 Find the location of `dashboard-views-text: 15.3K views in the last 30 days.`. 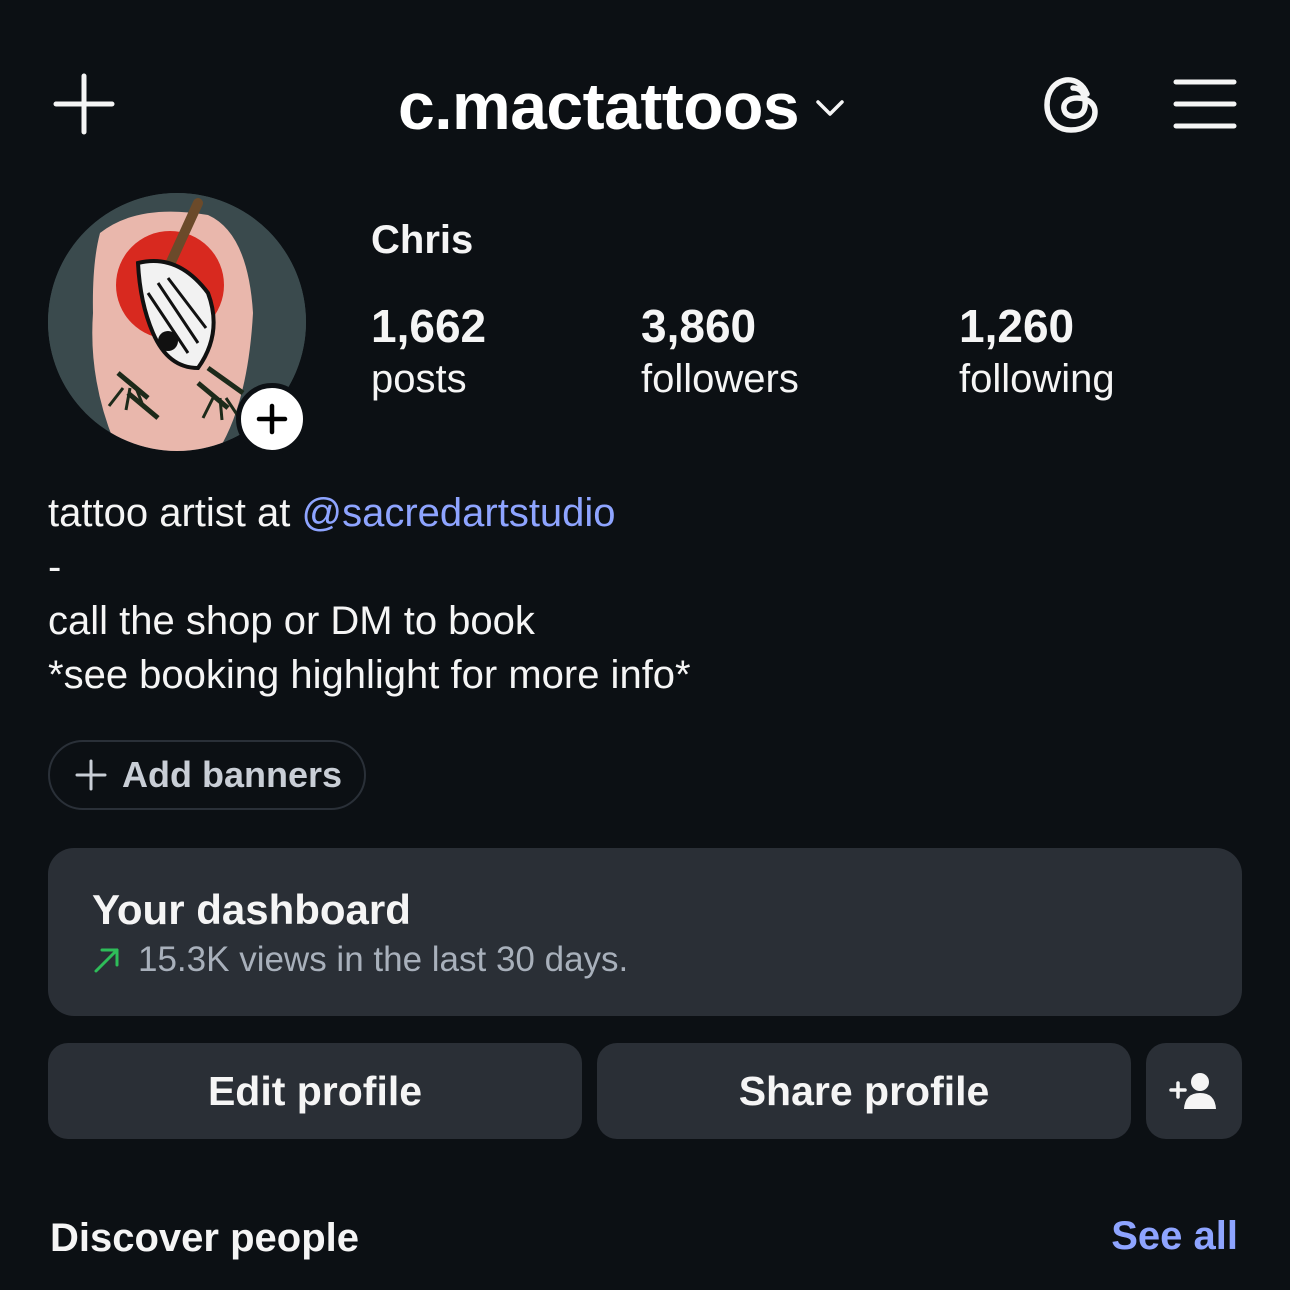

dashboard-views-text: 15.3K views in the last 30 days. is located at coordinates (383, 959).